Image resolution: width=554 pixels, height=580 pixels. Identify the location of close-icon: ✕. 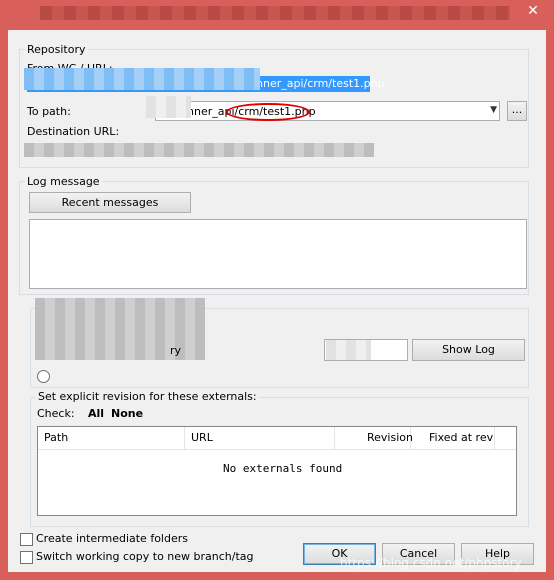
(533, 11).